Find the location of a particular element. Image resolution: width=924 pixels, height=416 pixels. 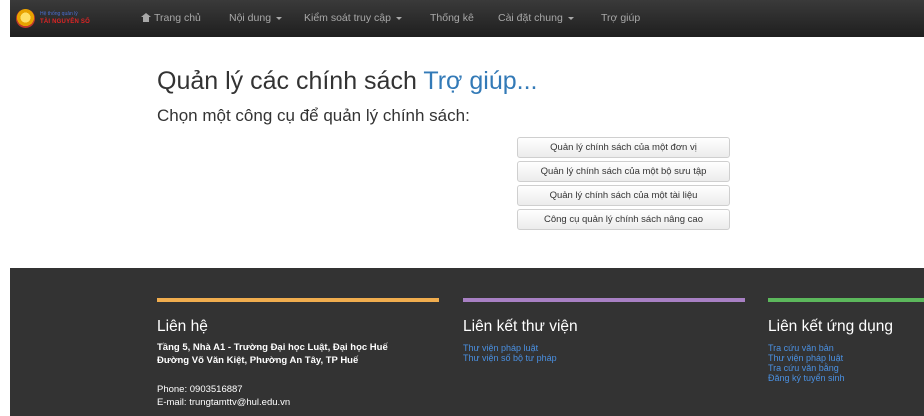

nav-statistics-label: Thống kê is located at coordinates (452, 18).